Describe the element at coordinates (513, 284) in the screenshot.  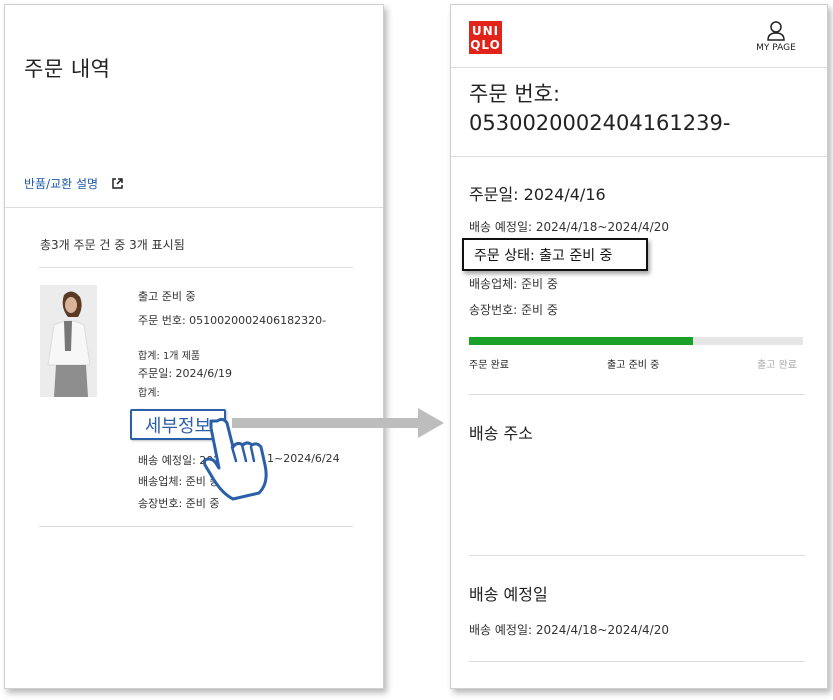
I see `carrier-text: 배송업체: 준비 중` at that location.